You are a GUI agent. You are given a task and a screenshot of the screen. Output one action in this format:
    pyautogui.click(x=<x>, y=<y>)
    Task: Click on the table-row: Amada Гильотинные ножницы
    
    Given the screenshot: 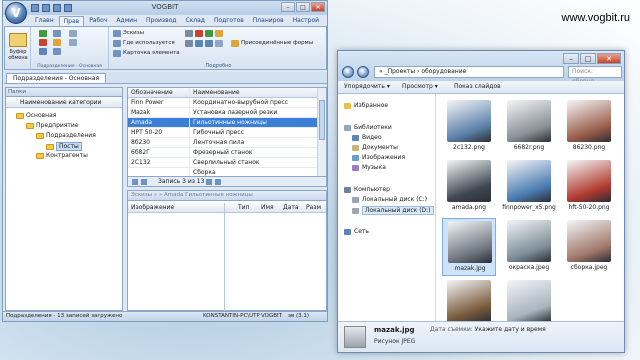 What is the action you would take?
    pyautogui.click(x=223, y=123)
    